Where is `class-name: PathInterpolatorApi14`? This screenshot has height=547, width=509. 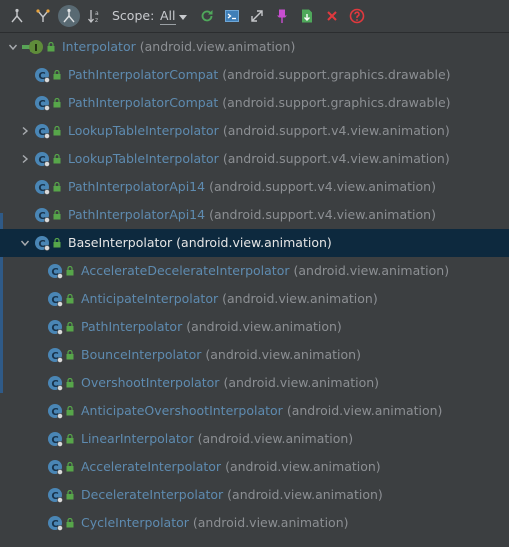
class-name: PathInterpolatorApi14 is located at coordinates (137, 186).